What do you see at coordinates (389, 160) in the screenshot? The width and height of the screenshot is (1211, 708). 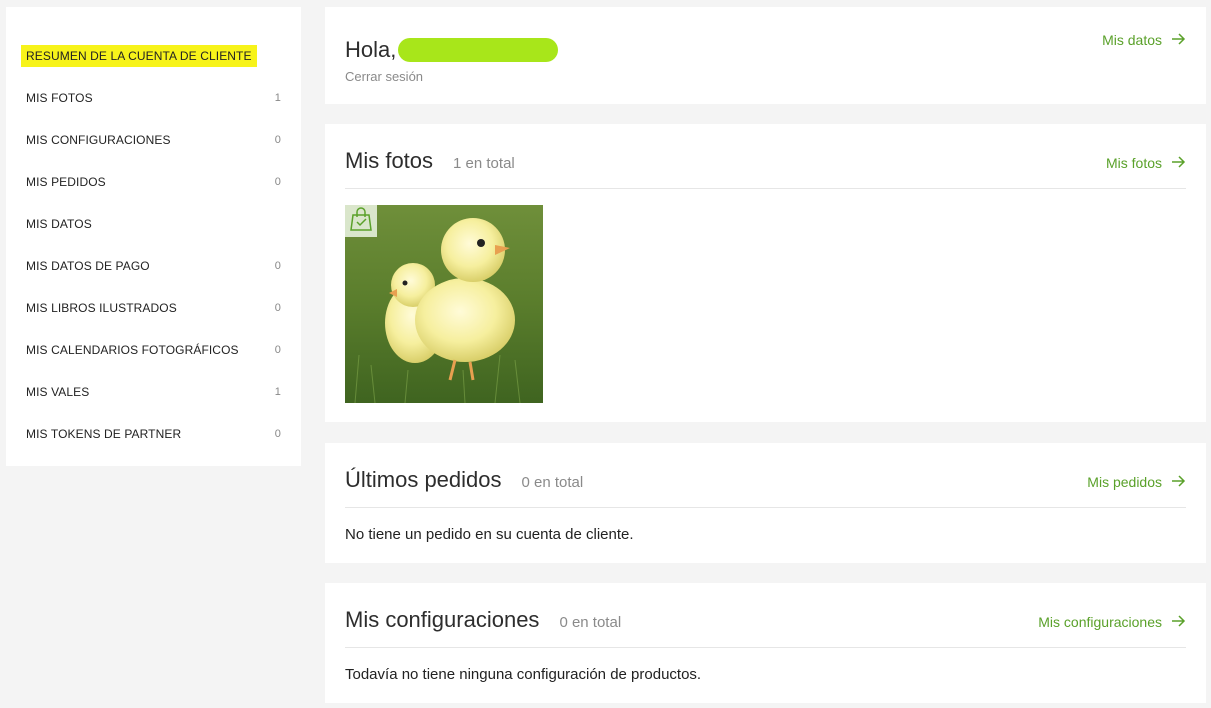 I see `card-title: Mis fotos` at bounding box center [389, 160].